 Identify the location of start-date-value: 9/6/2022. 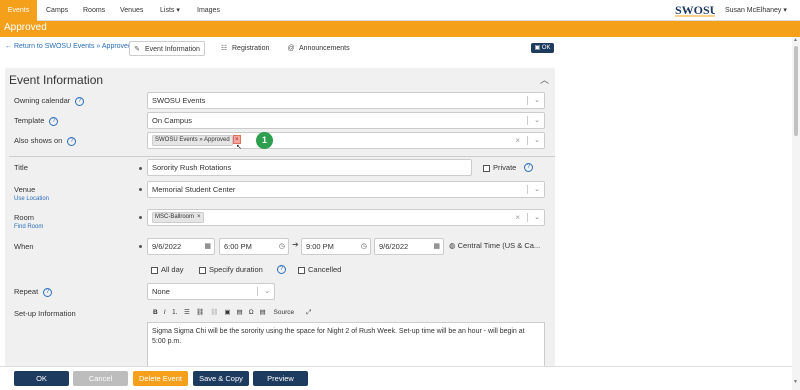
(167, 246).